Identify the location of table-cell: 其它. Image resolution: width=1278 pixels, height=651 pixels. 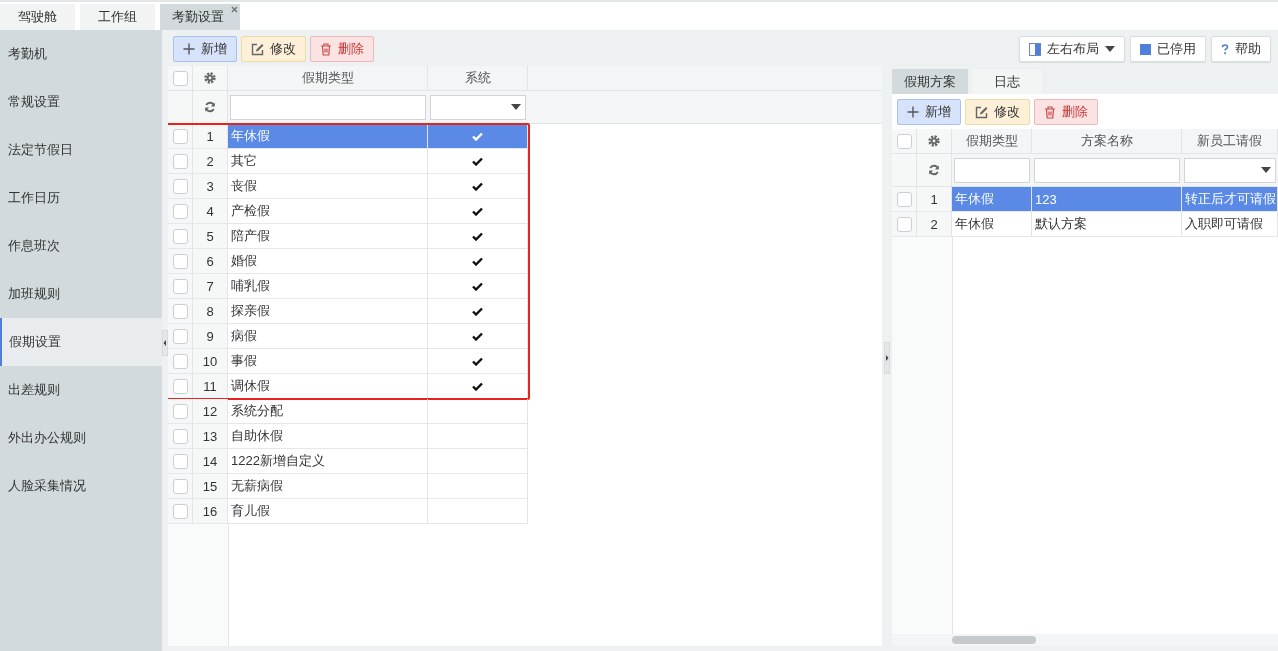
(328, 161).